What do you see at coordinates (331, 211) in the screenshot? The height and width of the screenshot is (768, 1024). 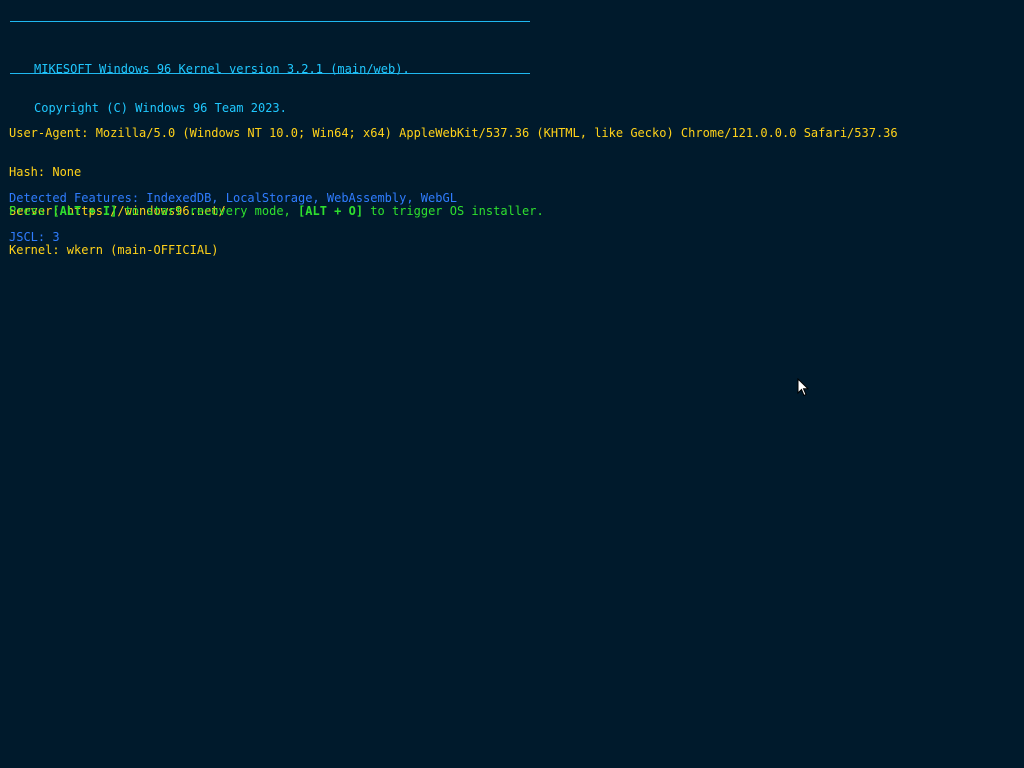 I see `installer-key-hint: [ALT + O]` at bounding box center [331, 211].